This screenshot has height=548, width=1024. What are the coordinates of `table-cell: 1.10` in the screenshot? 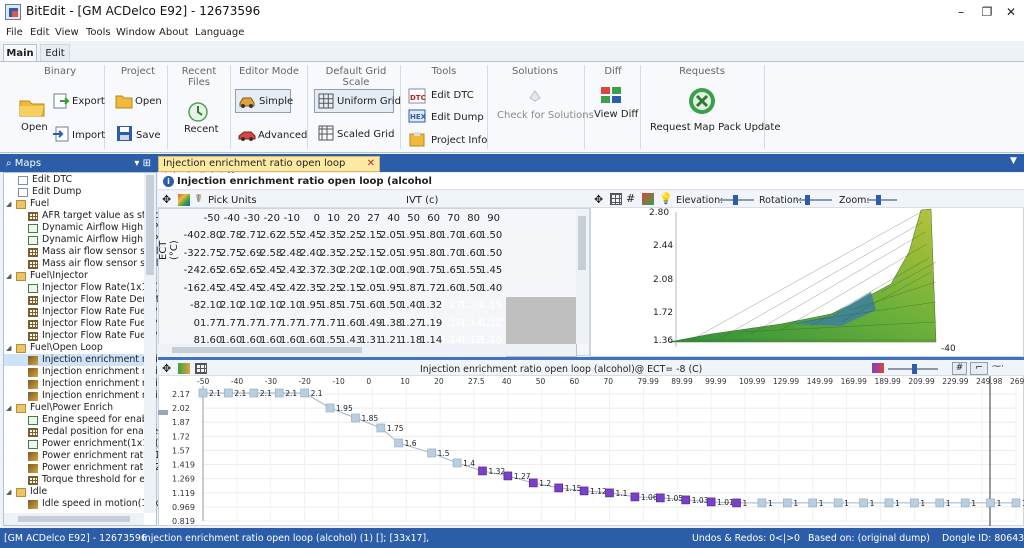 It's located at (491, 340).